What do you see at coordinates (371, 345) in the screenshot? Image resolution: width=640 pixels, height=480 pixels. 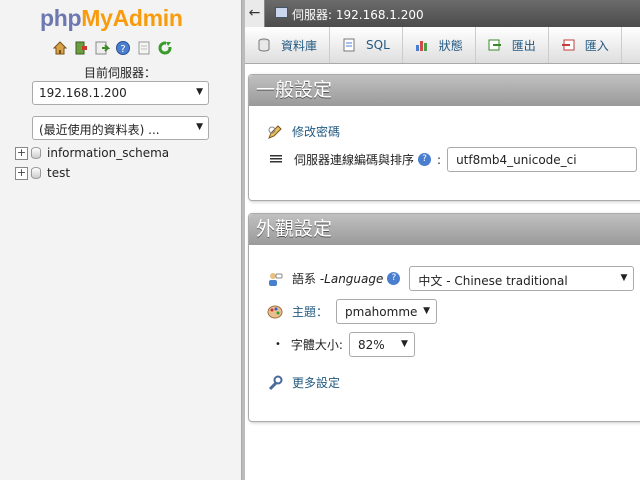 I see `font-size-value: 82%` at bounding box center [371, 345].